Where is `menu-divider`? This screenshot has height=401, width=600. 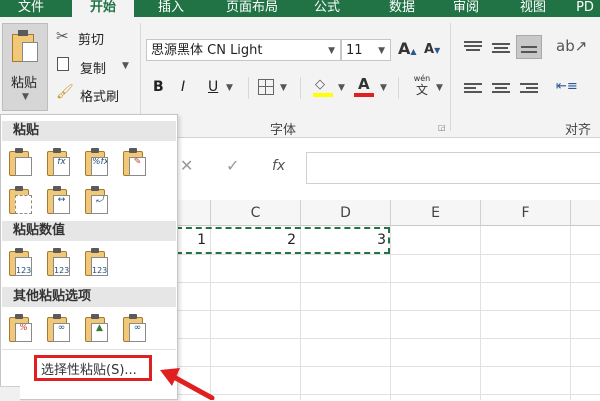 menu-divider is located at coordinates (89, 349).